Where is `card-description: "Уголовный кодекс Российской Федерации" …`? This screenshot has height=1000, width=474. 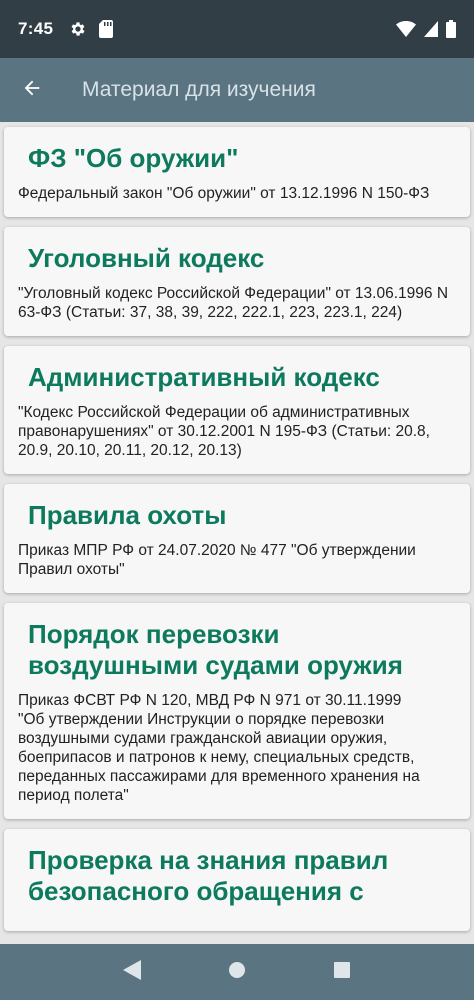 card-description: "Уголовный кодекс Российской Федерации" … is located at coordinates (233, 303).